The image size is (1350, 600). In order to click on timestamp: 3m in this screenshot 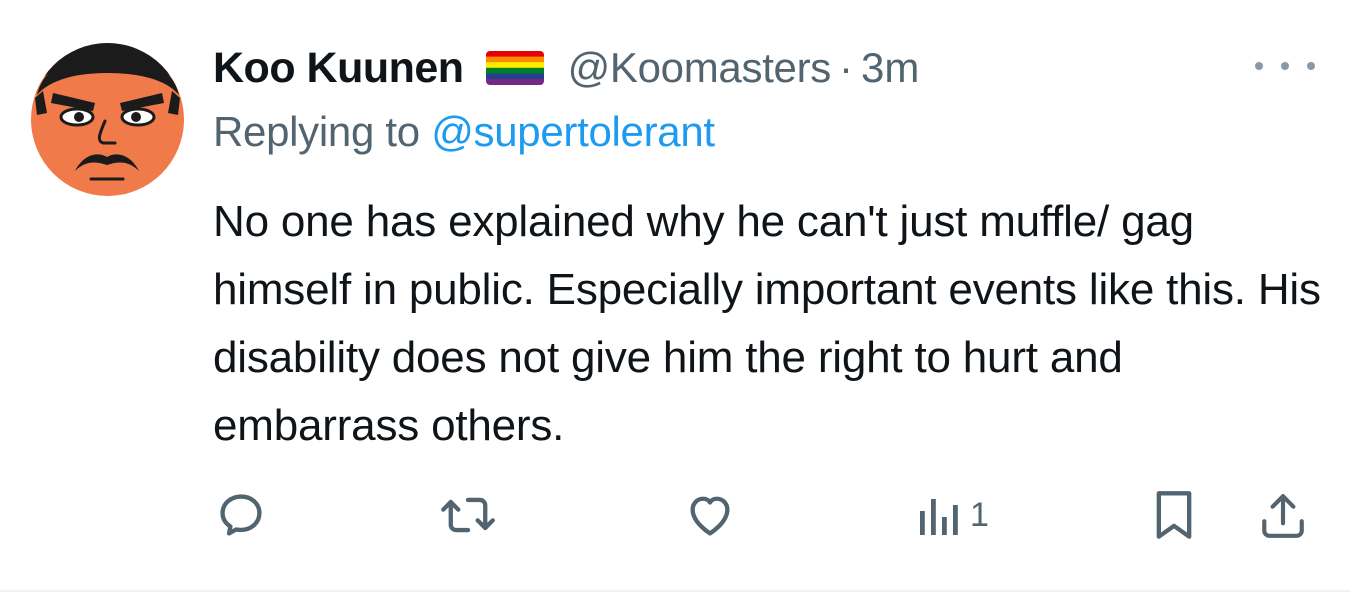, I will do `click(890, 68)`.